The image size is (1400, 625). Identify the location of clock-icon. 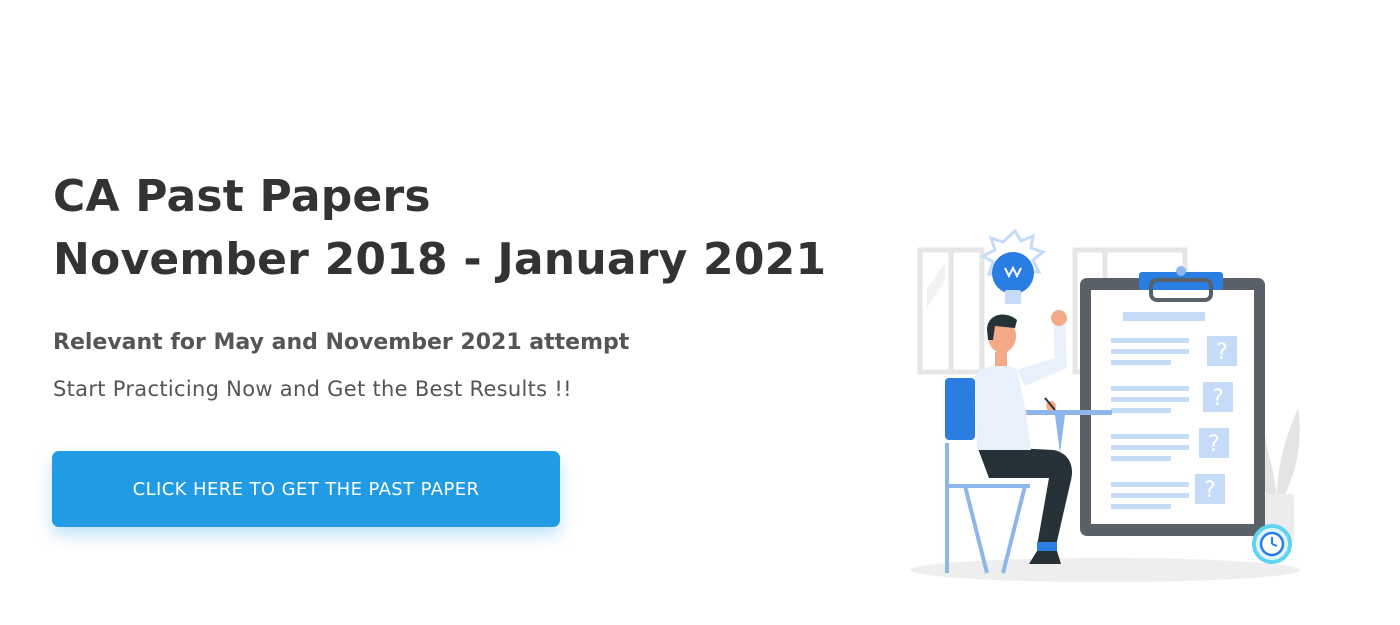
(1272, 544).